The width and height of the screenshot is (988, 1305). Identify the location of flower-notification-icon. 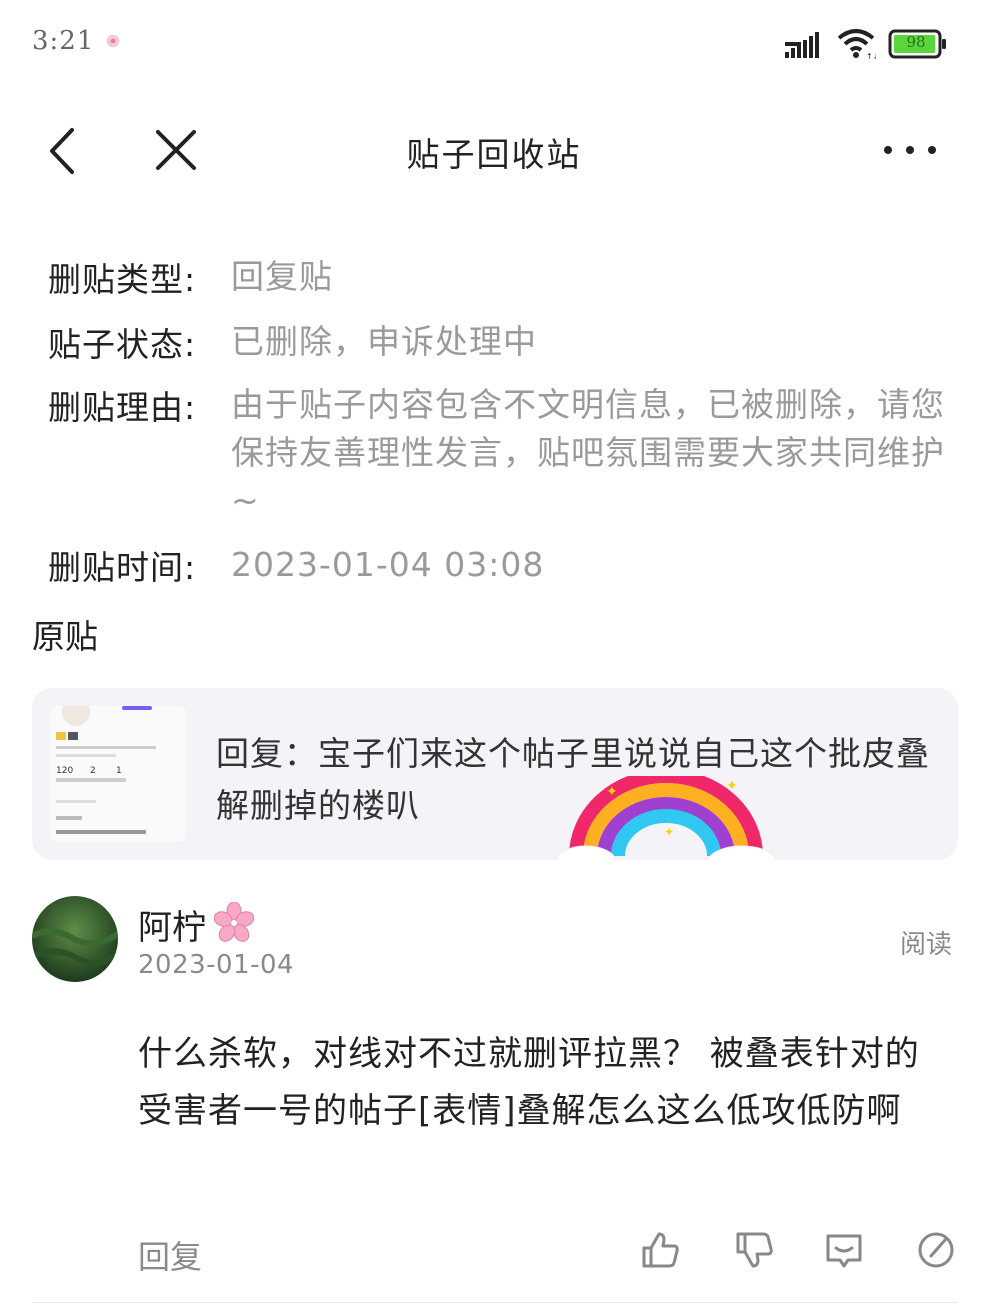
(113, 41).